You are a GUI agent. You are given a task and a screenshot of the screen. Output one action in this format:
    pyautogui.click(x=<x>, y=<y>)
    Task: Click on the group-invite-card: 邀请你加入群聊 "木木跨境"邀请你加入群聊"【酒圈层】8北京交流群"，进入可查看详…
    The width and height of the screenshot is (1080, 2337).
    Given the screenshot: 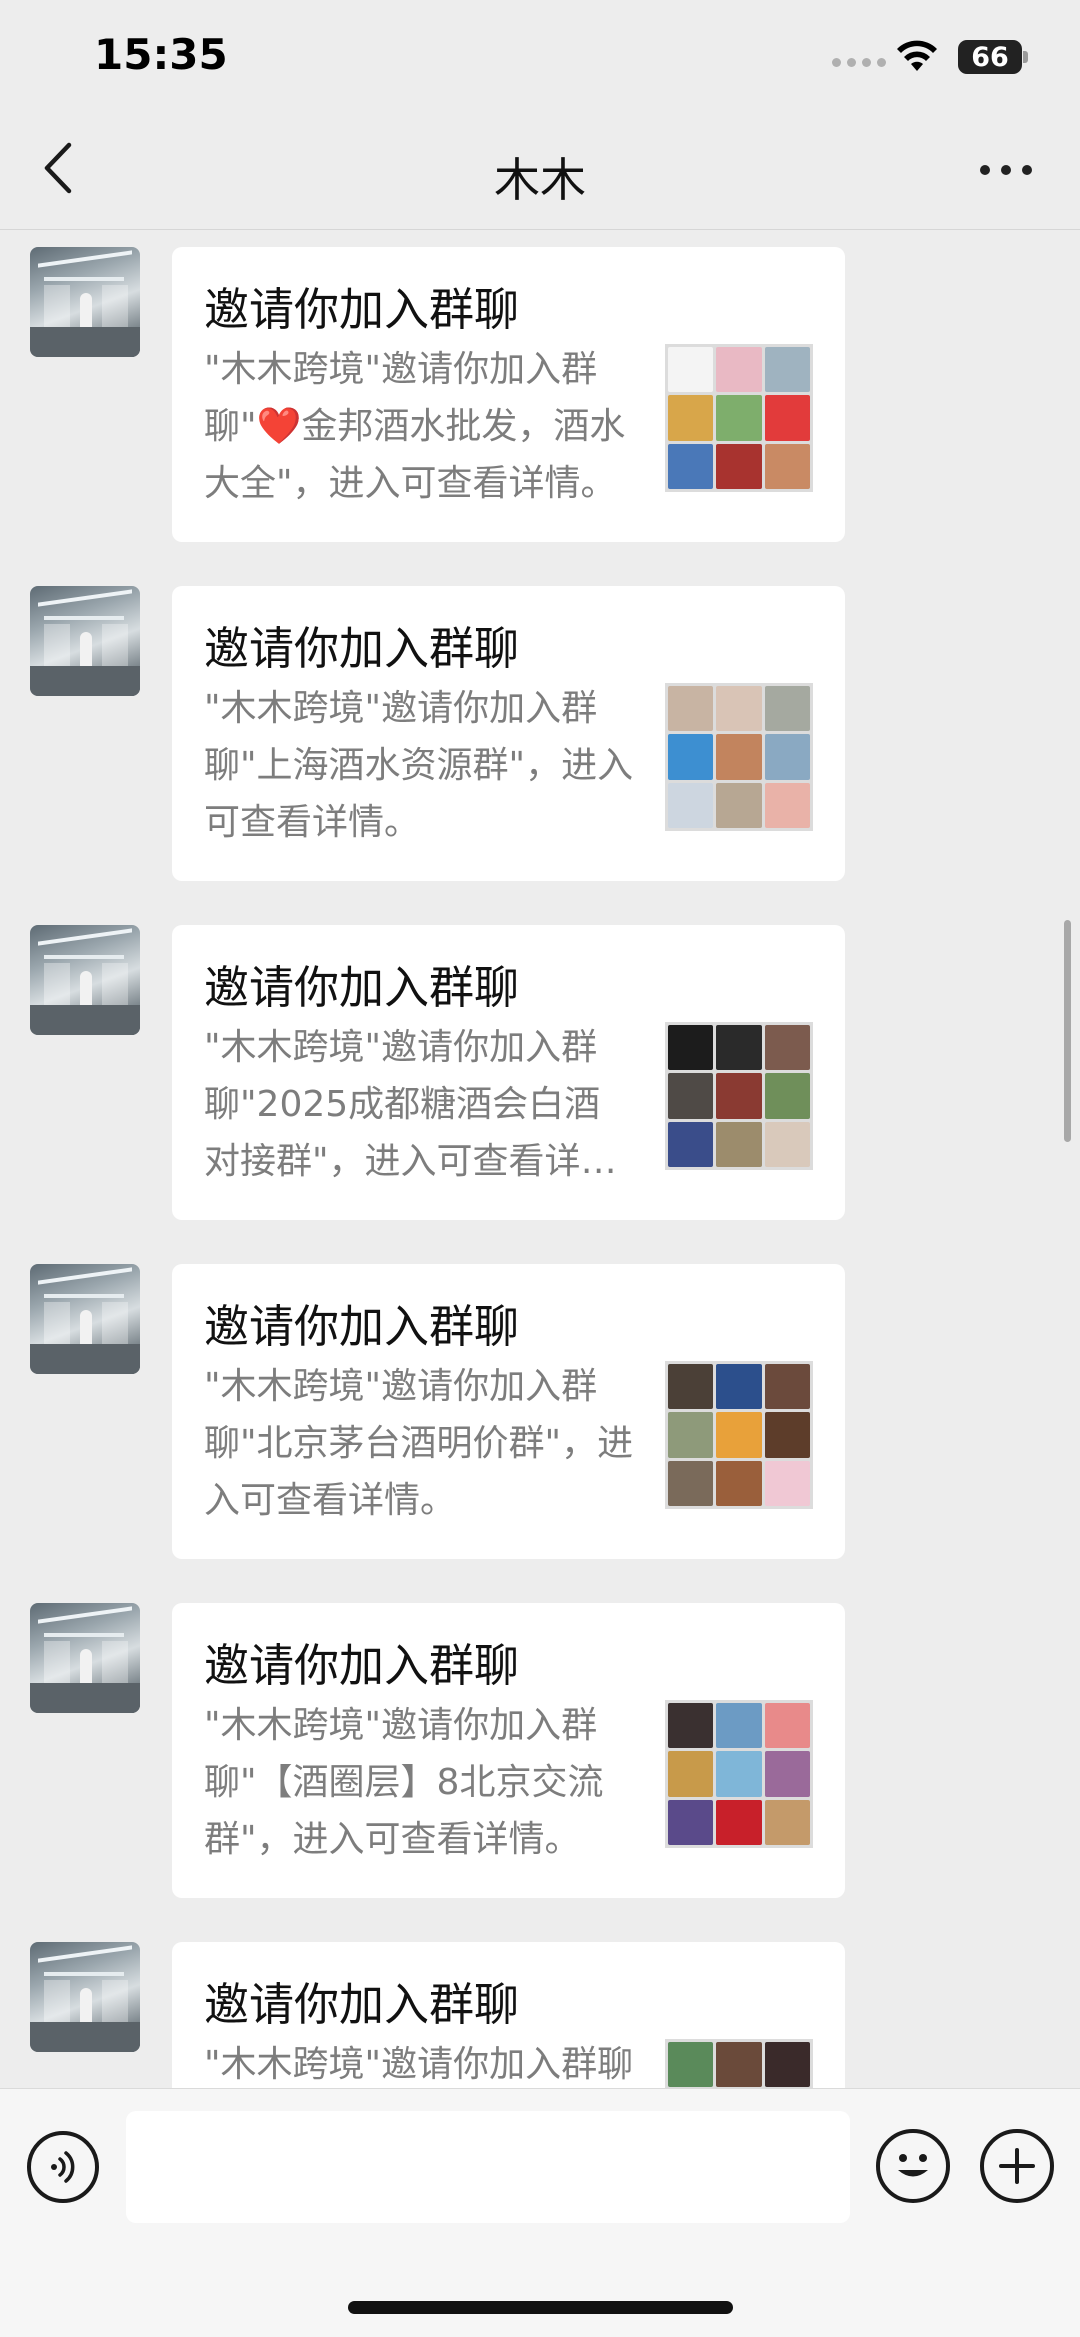 What is the action you would take?
    pyautogui.click(x=508, y=1750)
    